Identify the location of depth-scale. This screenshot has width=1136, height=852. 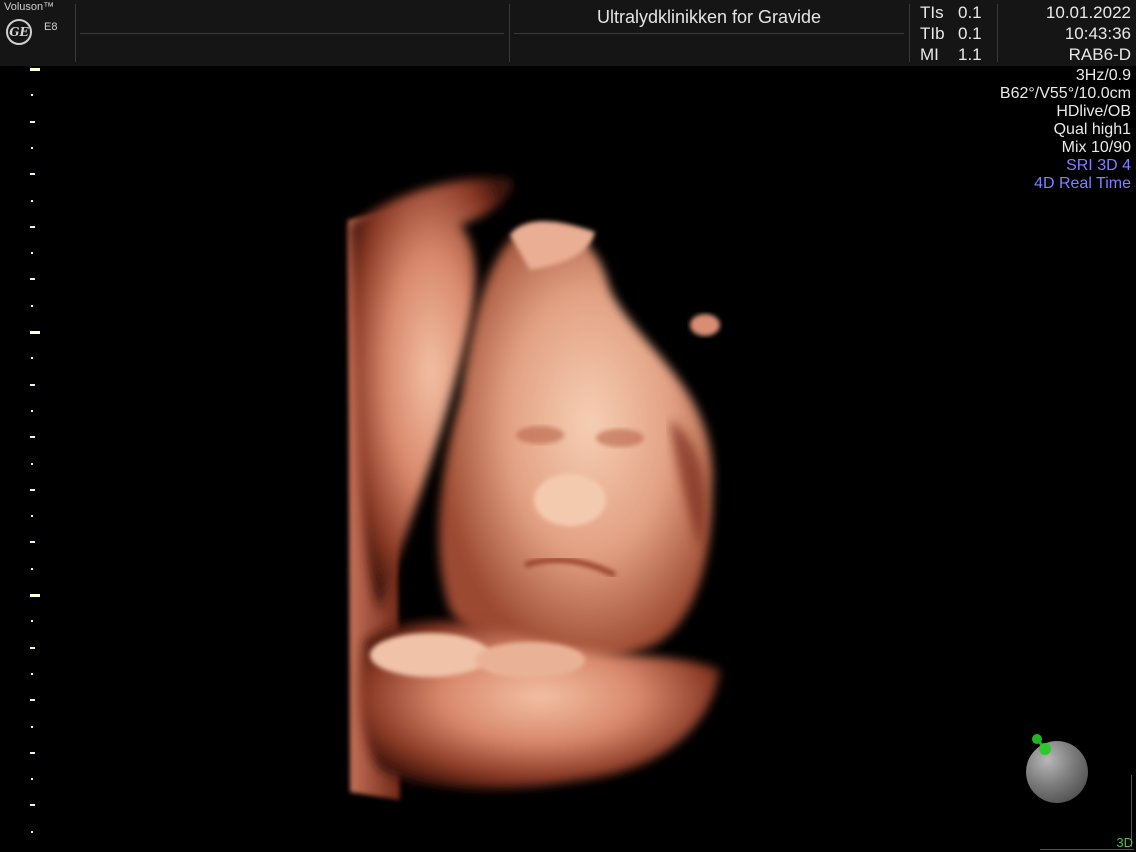
(35, 459).